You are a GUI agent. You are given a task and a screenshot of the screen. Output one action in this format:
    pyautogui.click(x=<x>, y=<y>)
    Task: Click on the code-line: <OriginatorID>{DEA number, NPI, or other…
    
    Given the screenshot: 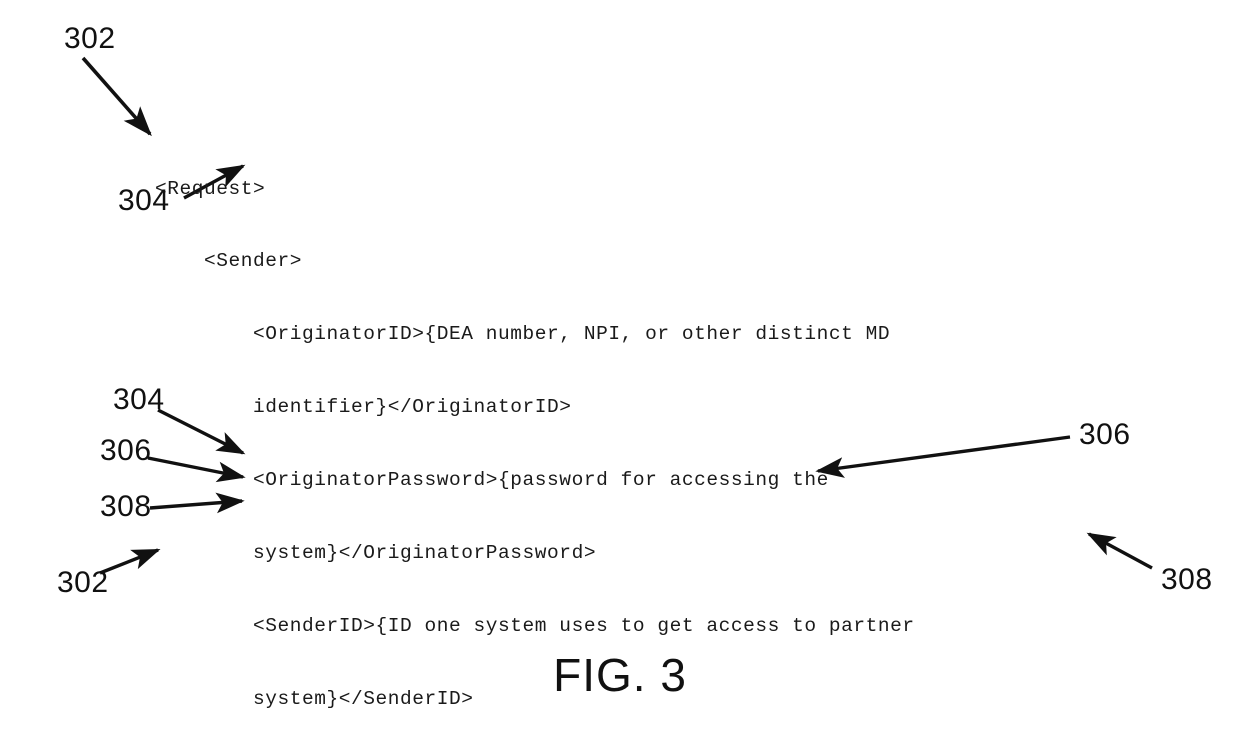 What is the action you would take?
    pyautogui.click(x=523, y=334)
    